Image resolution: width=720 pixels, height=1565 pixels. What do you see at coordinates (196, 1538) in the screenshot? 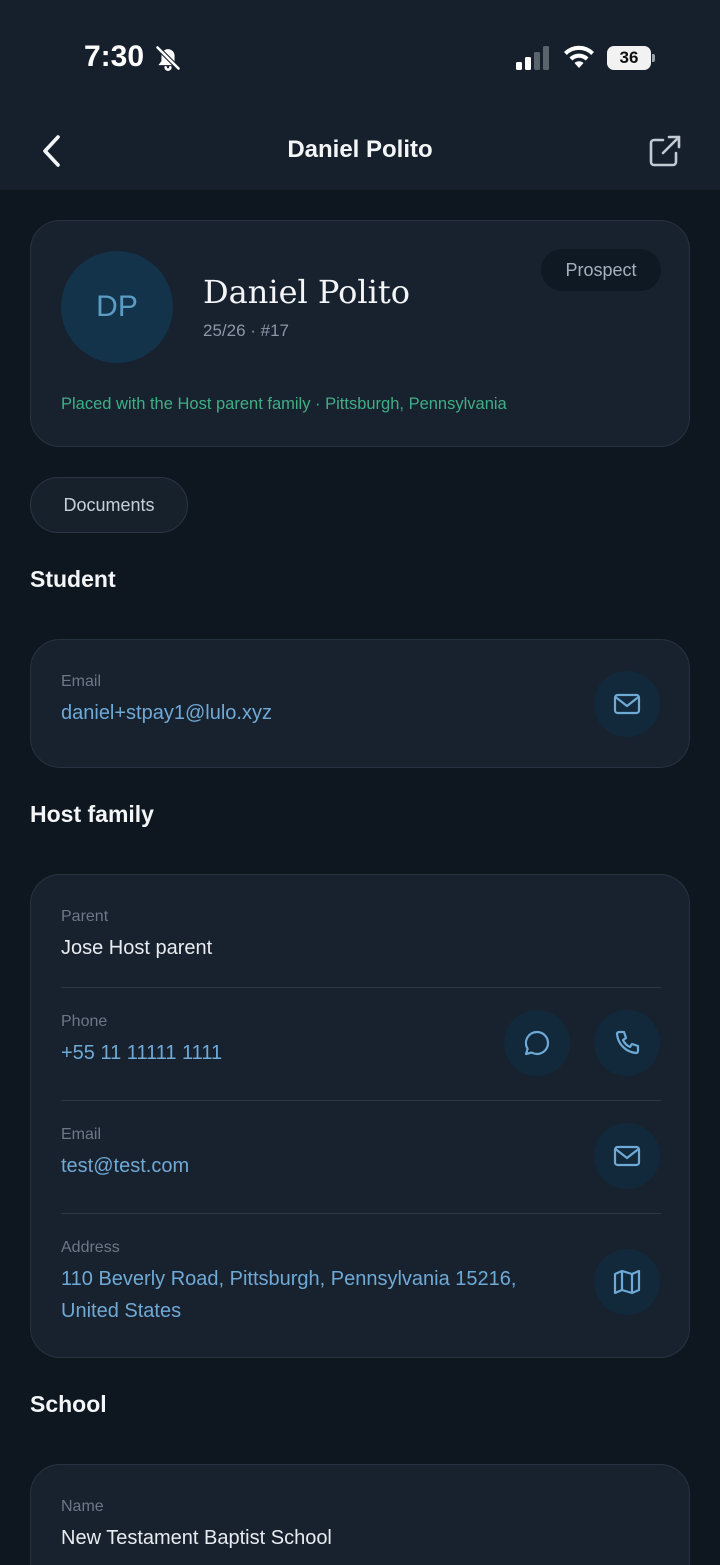
I see `school-name-value: New Testament Baptist School` at bounding box center [196, 1538].